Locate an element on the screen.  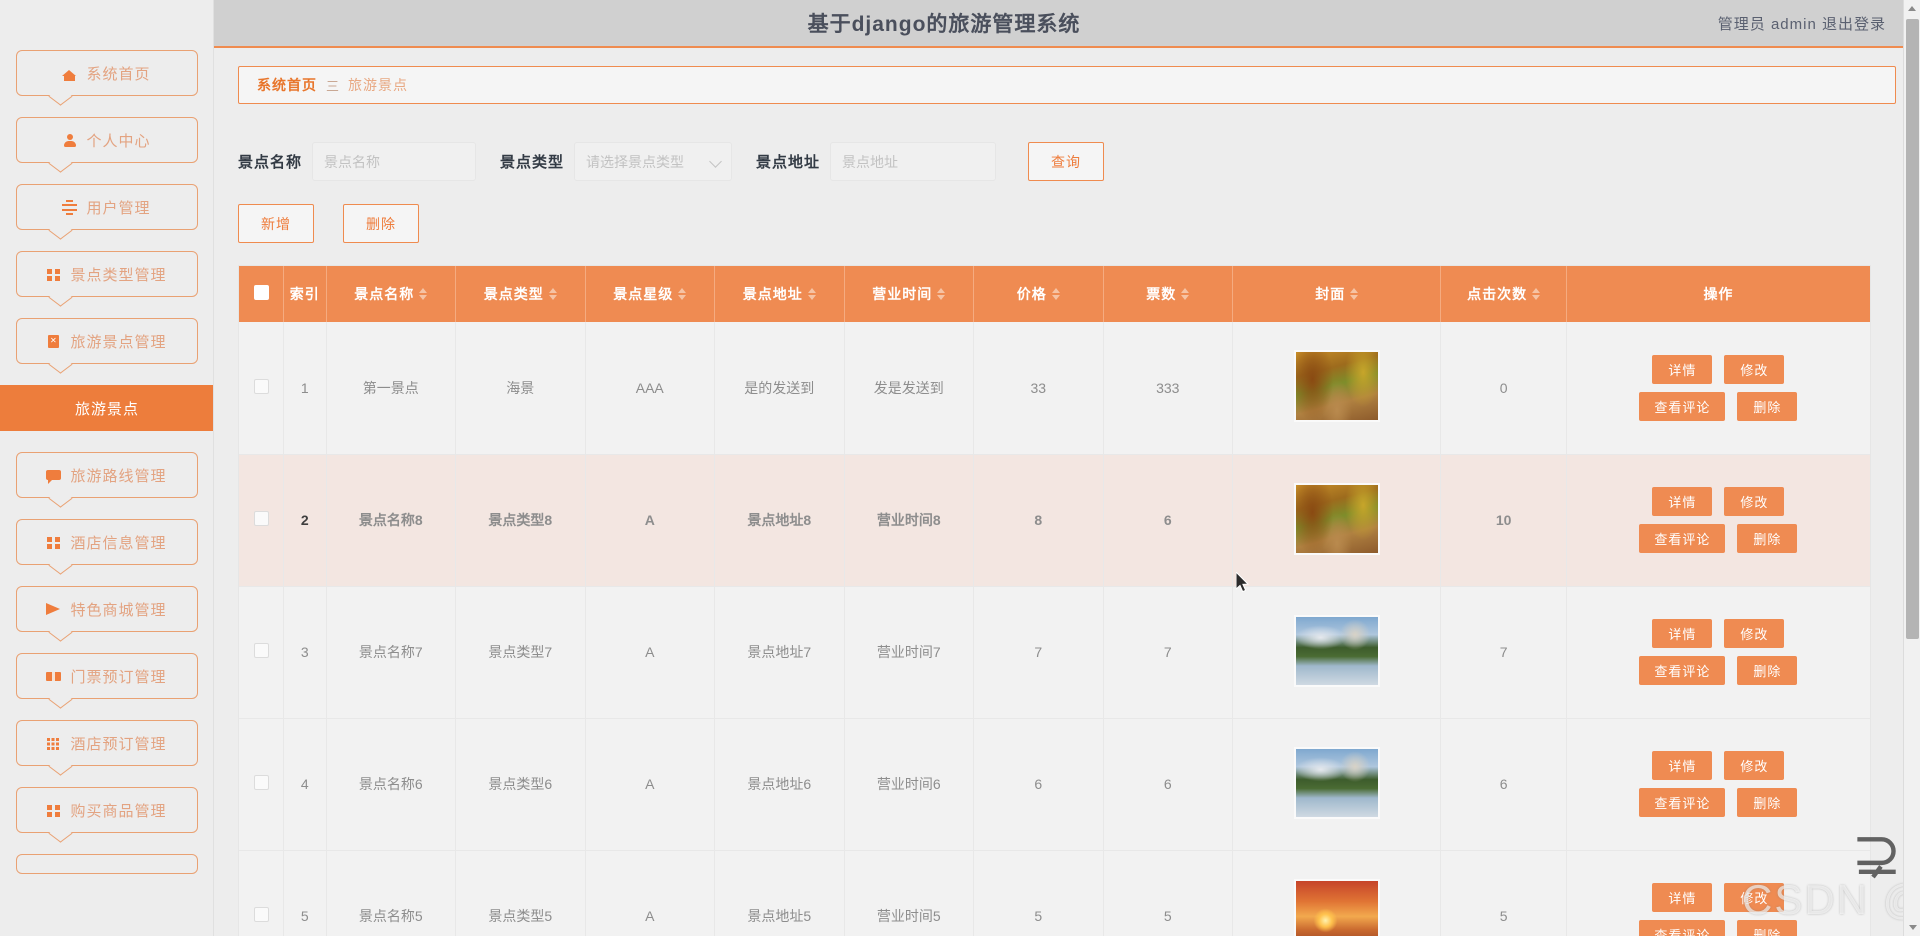
column-address: 景点地址 is located at coordinates (779, 294).